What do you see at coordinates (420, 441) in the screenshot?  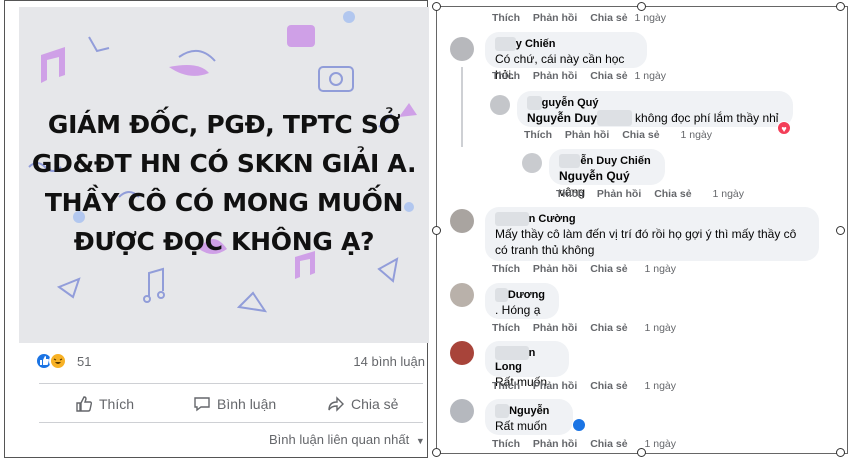 I see `caret-down-icon: ▼` at bounding box center [420, 441].